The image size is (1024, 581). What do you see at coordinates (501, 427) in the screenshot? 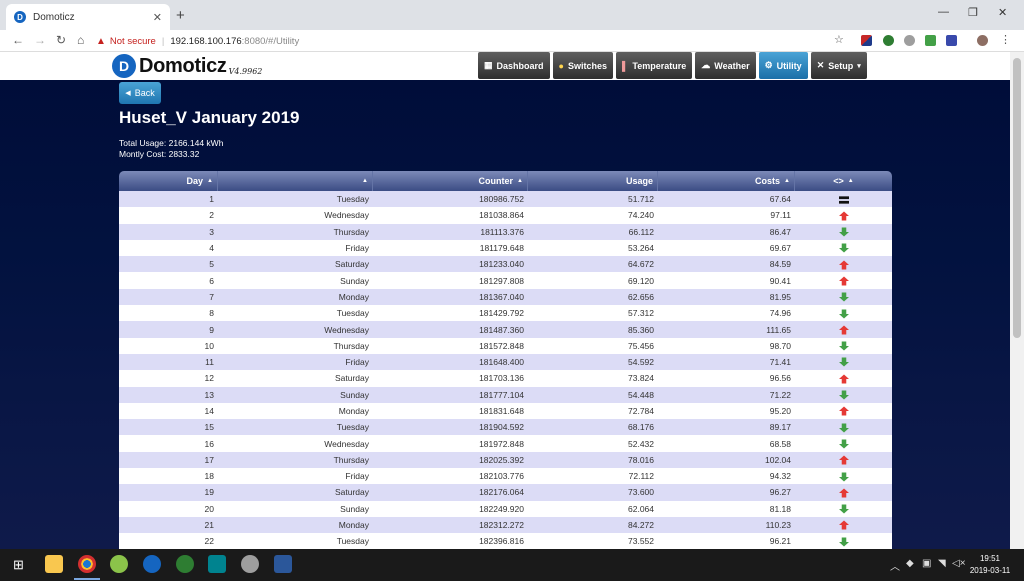
I see `cell-counter: 181904.592` at bounding box center [501, 427].